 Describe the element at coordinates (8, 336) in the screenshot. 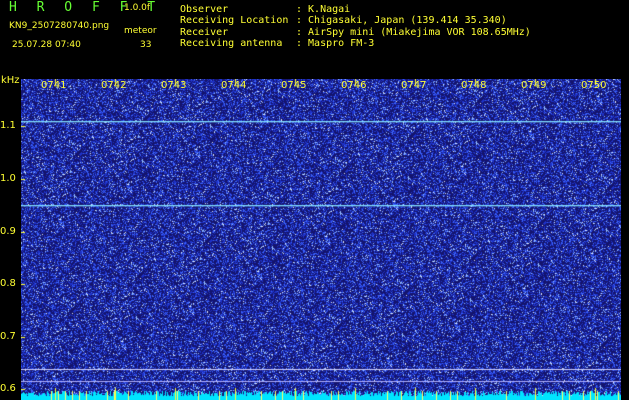

I see `y-tick-label: 0.7` at that location.